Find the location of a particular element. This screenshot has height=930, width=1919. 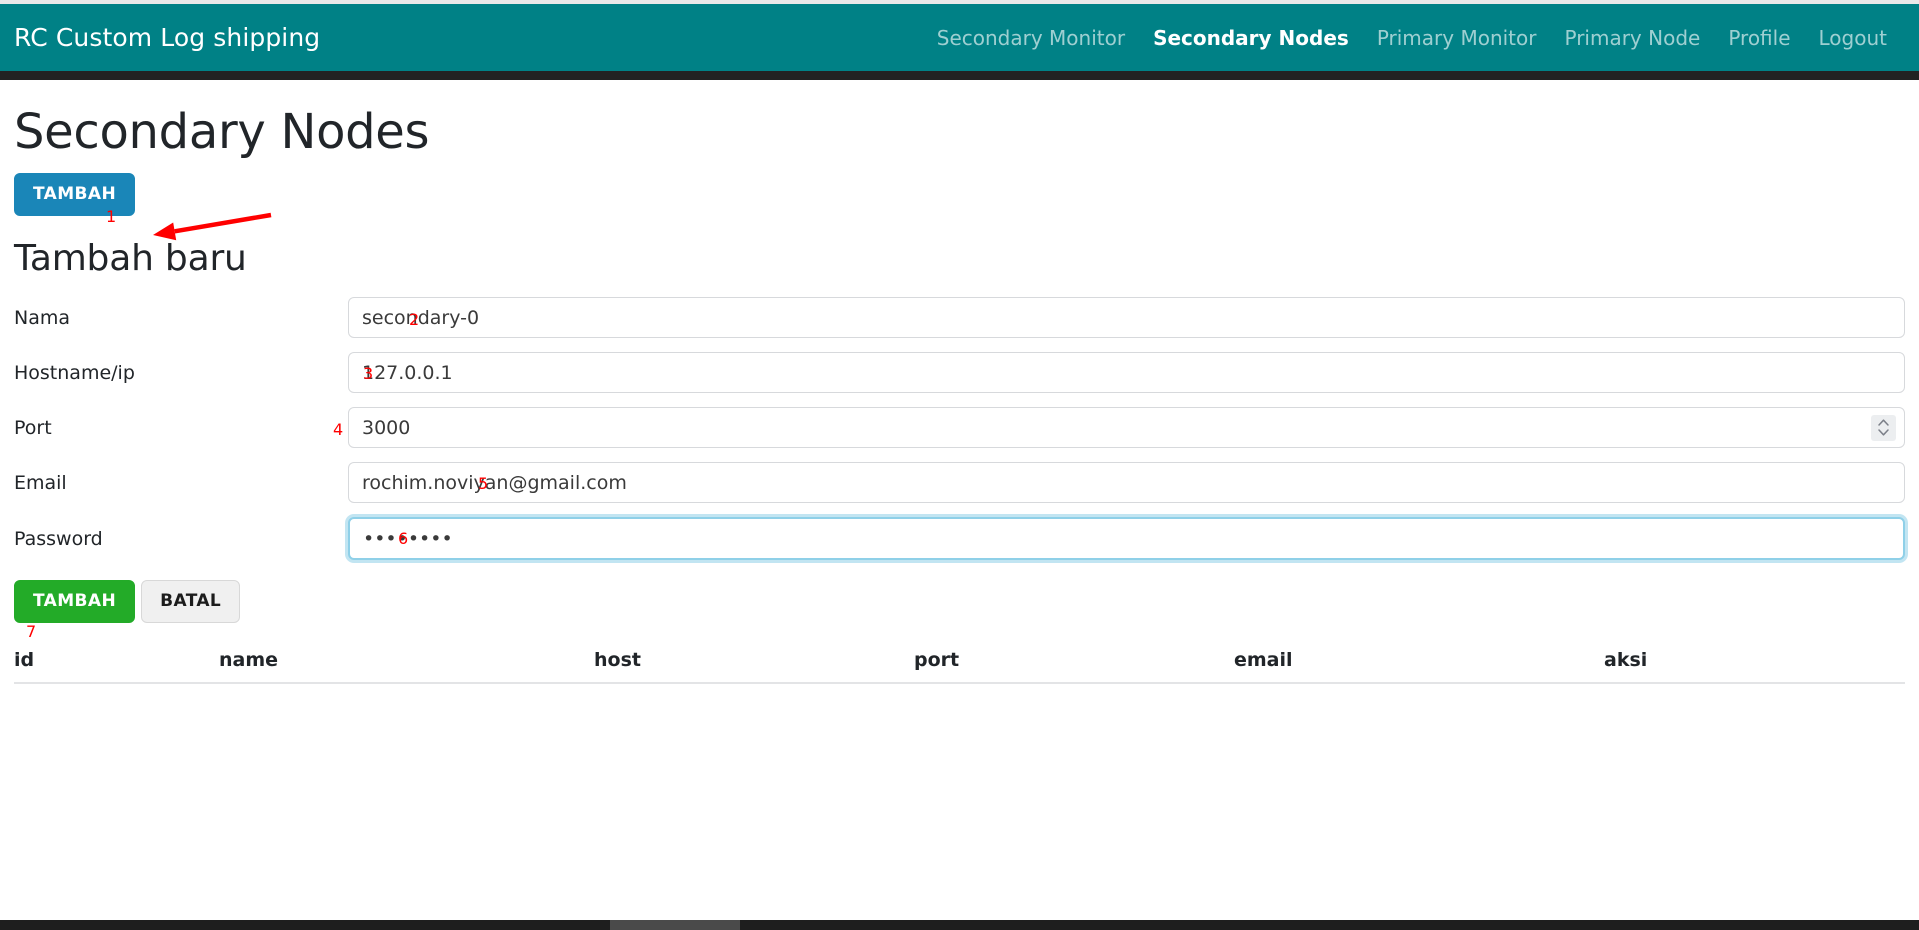

cancel-button: BATAL is located at coordinates (191, 602).